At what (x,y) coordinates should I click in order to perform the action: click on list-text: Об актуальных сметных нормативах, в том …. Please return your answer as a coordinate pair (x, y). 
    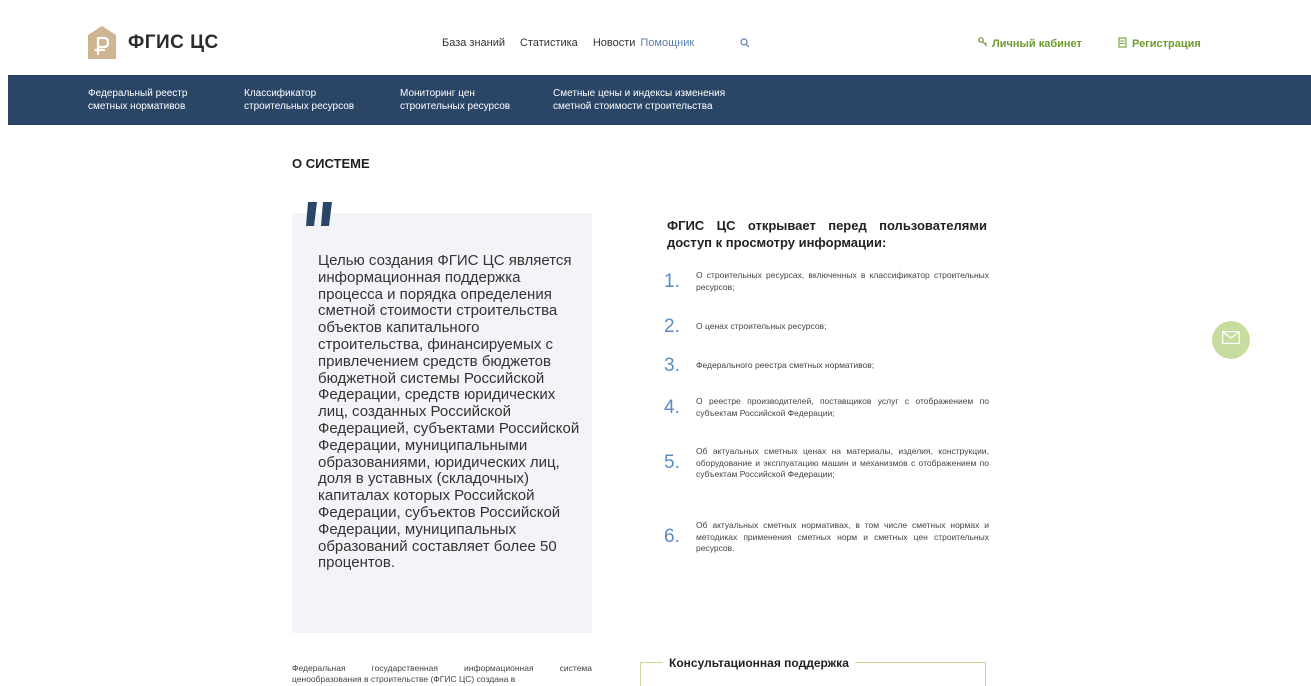
    Looking at the image, I should click on (842, 536).